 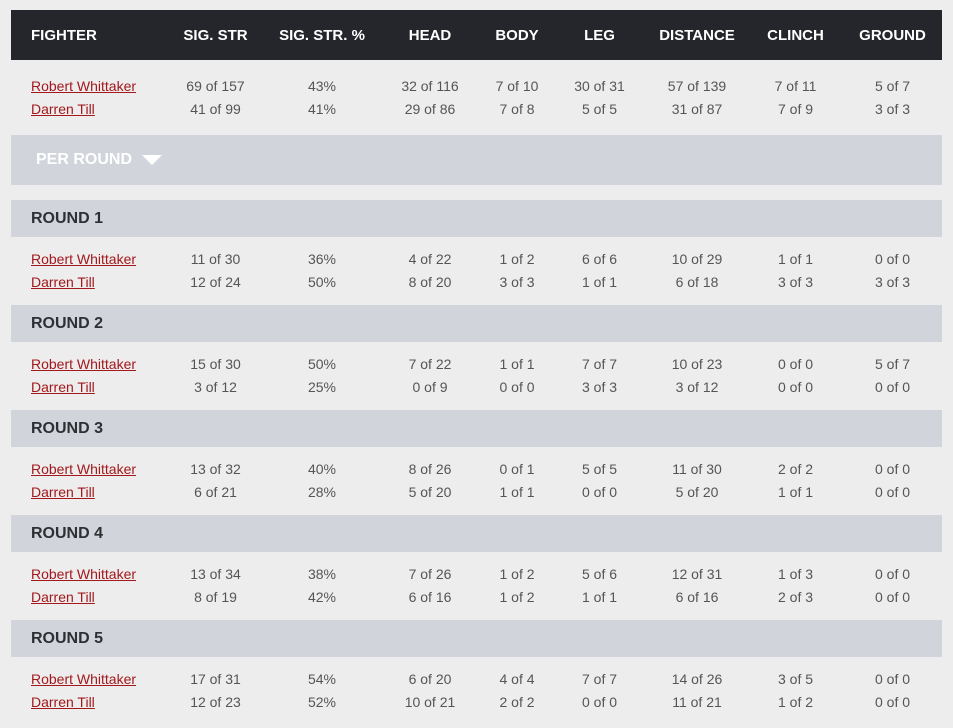 What do you see at coordinates (517, 481) in the screenshot?
I see `stat-cell: 0 of 1 1 of 1` at bounding box center [517, 481].